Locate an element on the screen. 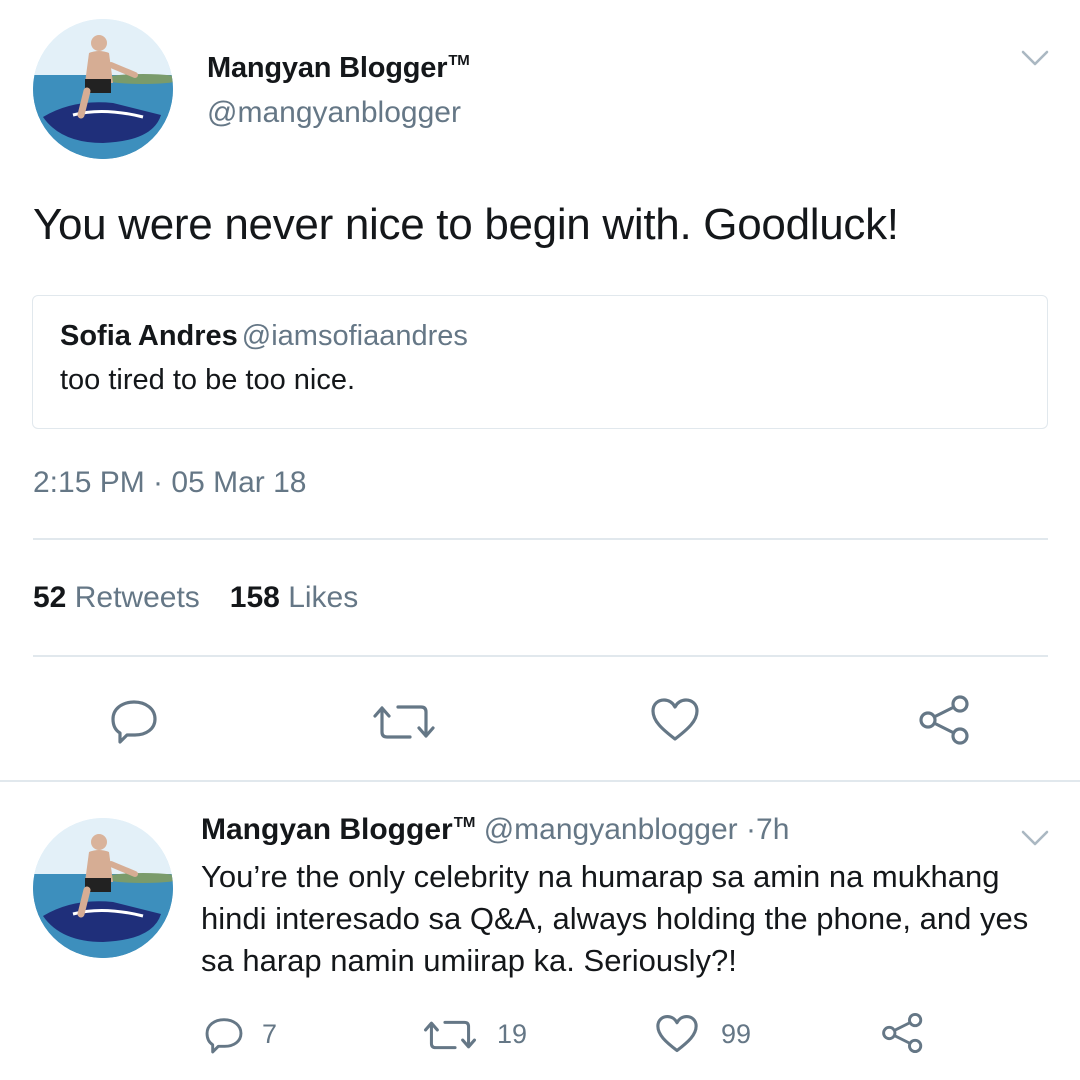 The height and width of the screenshot is (1080, 1080). reply-header: Mangyan BloggerTM @mangyanblogger ·7h is located at coordinates (495, 830).